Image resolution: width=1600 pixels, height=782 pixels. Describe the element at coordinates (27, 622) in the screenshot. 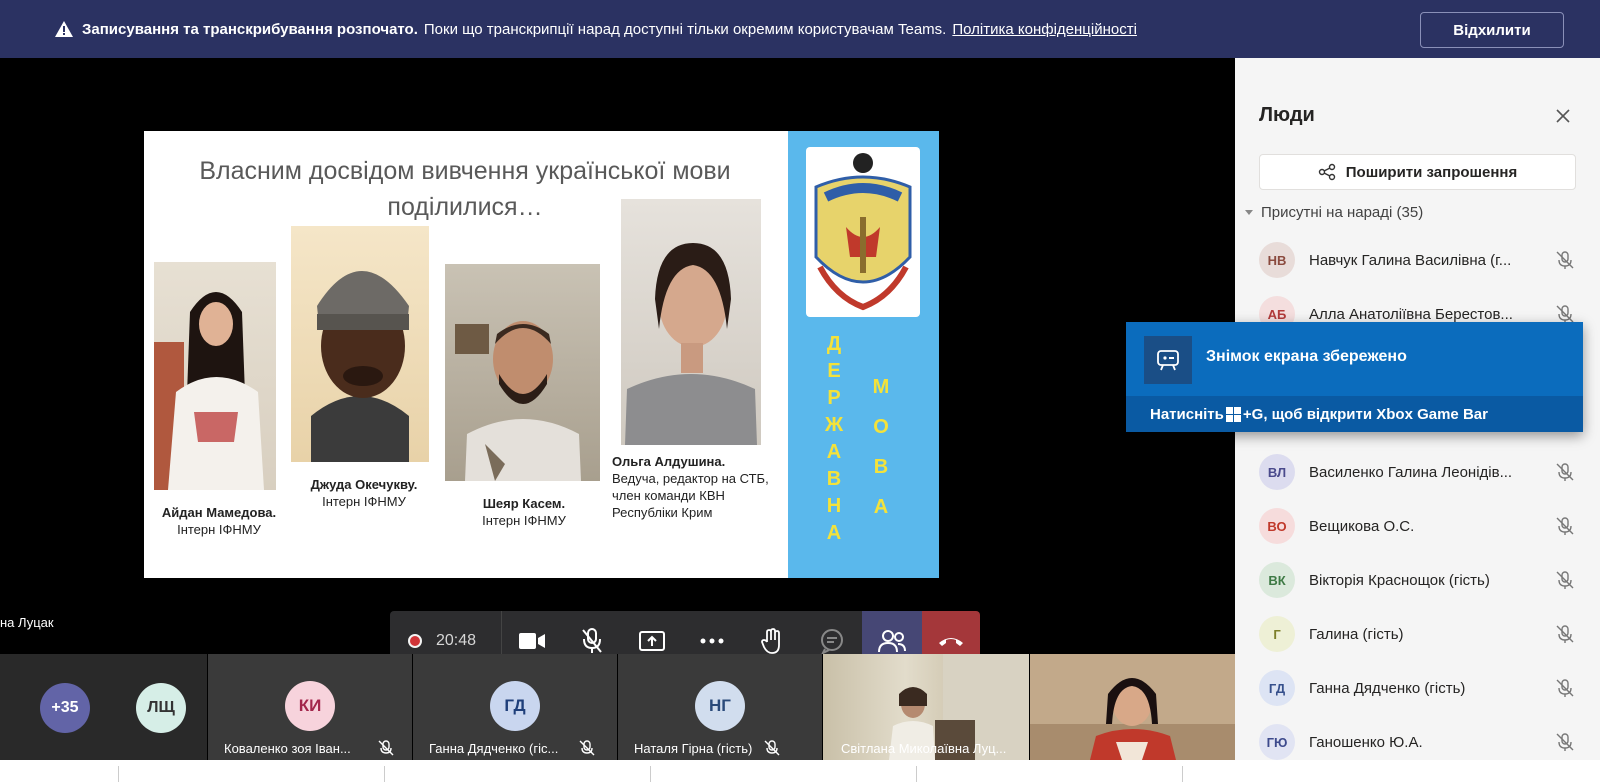

I see `active-speaker-name: на Луцак` at that location.